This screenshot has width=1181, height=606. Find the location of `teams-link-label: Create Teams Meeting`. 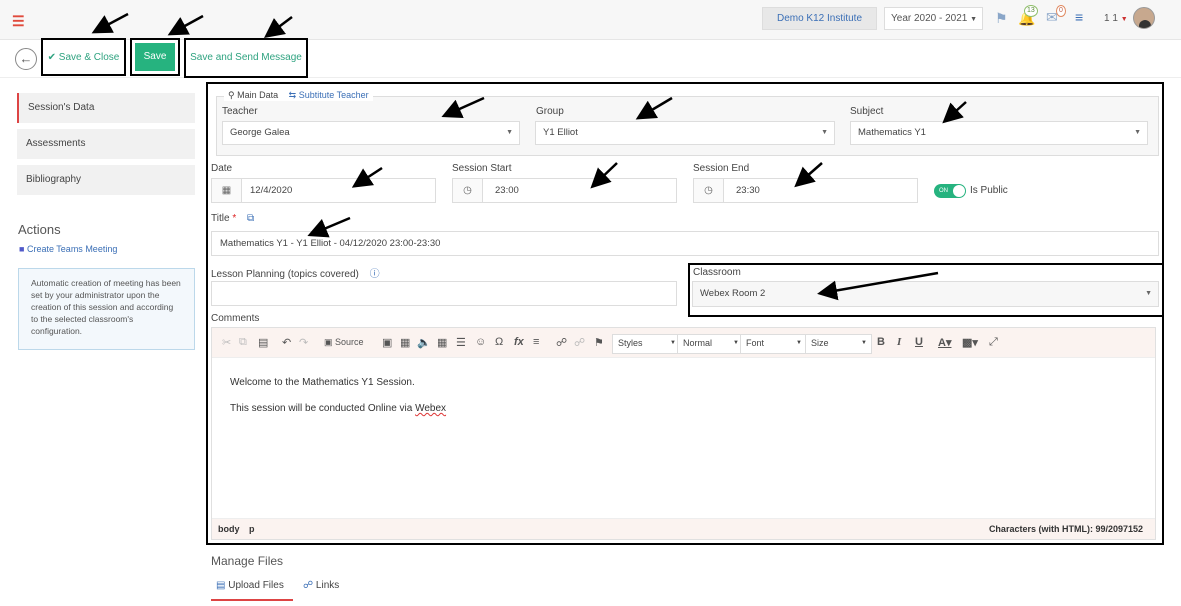

teams-link-label: Create Teams Meeting is located at coordinates (72, 249).